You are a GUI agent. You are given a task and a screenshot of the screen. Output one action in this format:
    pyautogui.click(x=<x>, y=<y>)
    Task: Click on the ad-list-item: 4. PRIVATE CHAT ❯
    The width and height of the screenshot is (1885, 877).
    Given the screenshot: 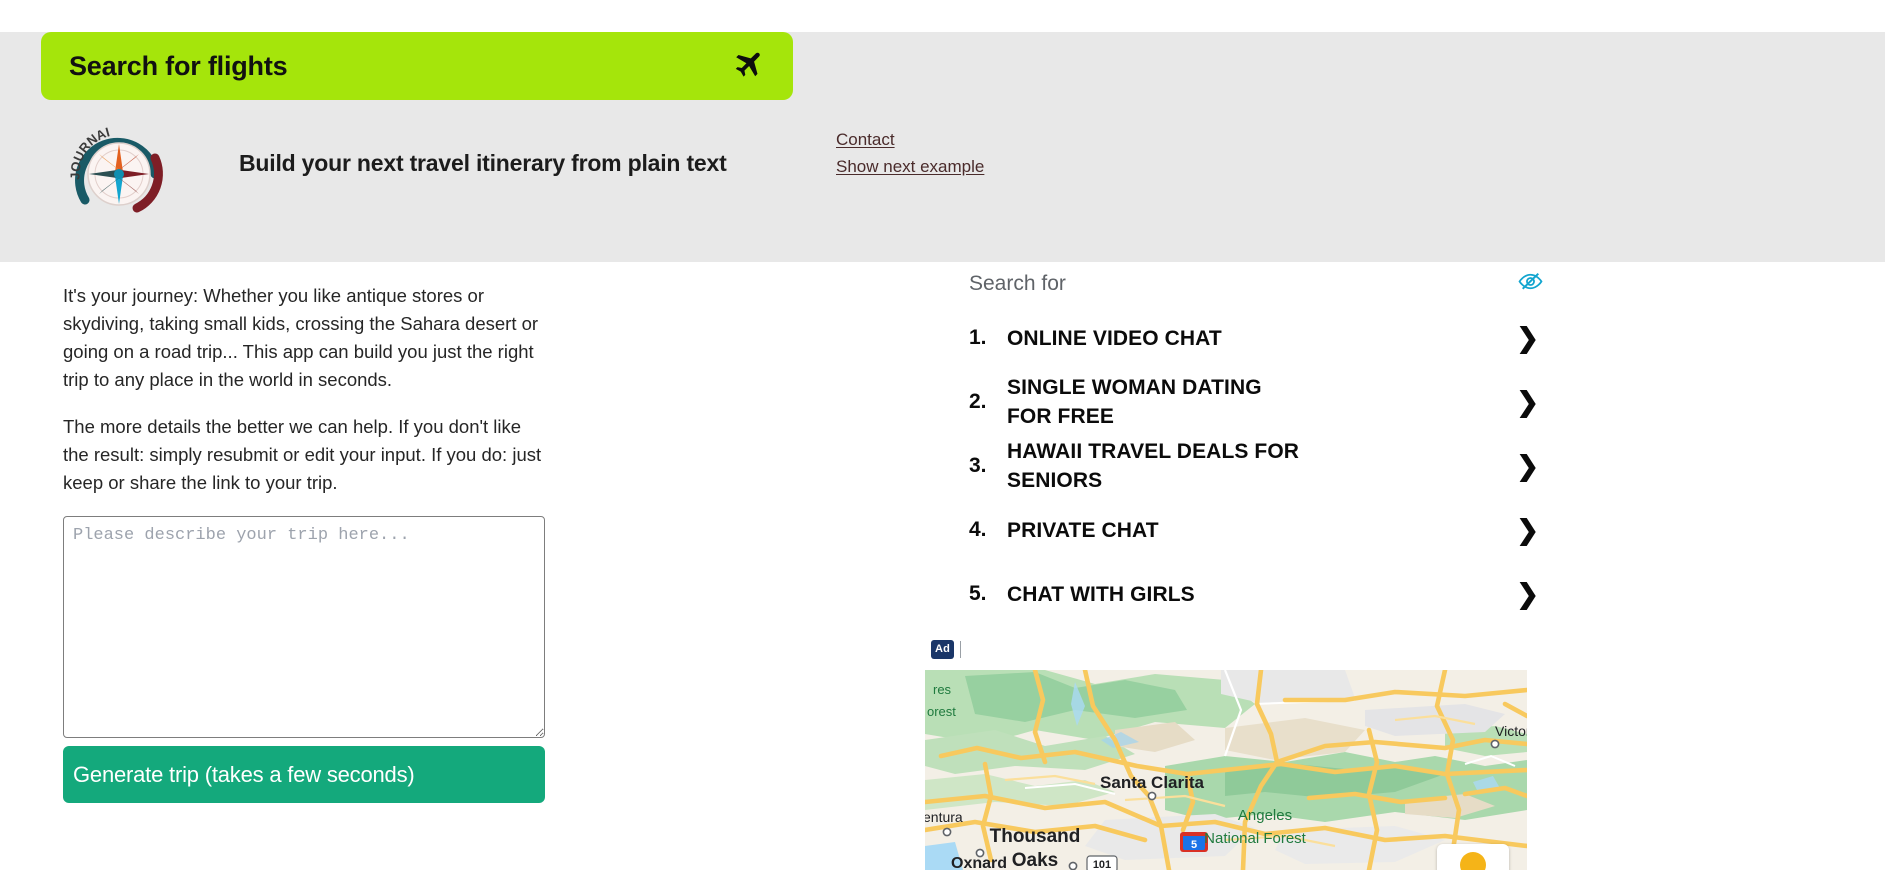 What is the action you would take?
    pyautogui.click(x=1245, y=530)
    